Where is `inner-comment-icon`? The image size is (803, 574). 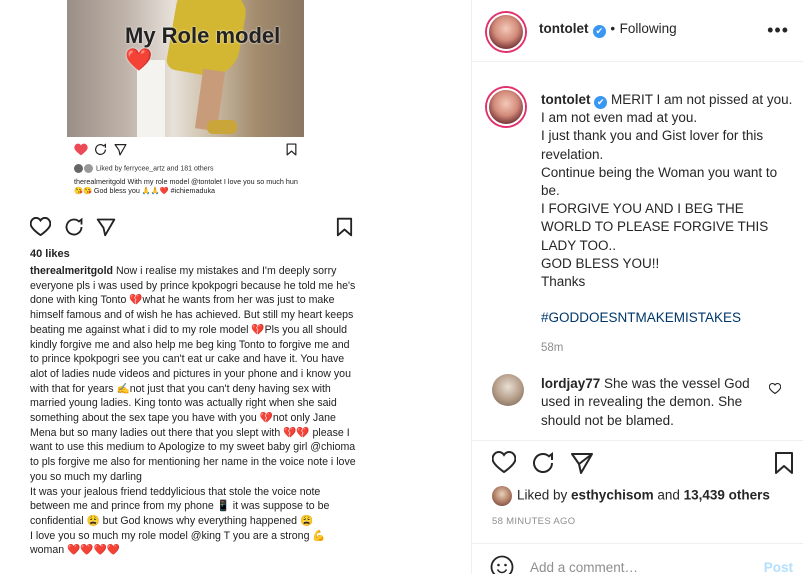 inner-comment-icon is located at coordinates (100, 149).